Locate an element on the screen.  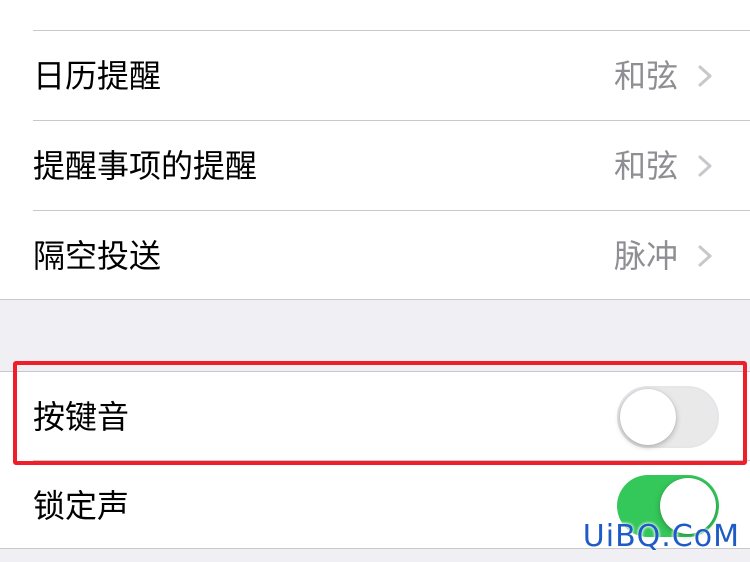
row-label: 日历提醒 is located at coordinates (97, 76).